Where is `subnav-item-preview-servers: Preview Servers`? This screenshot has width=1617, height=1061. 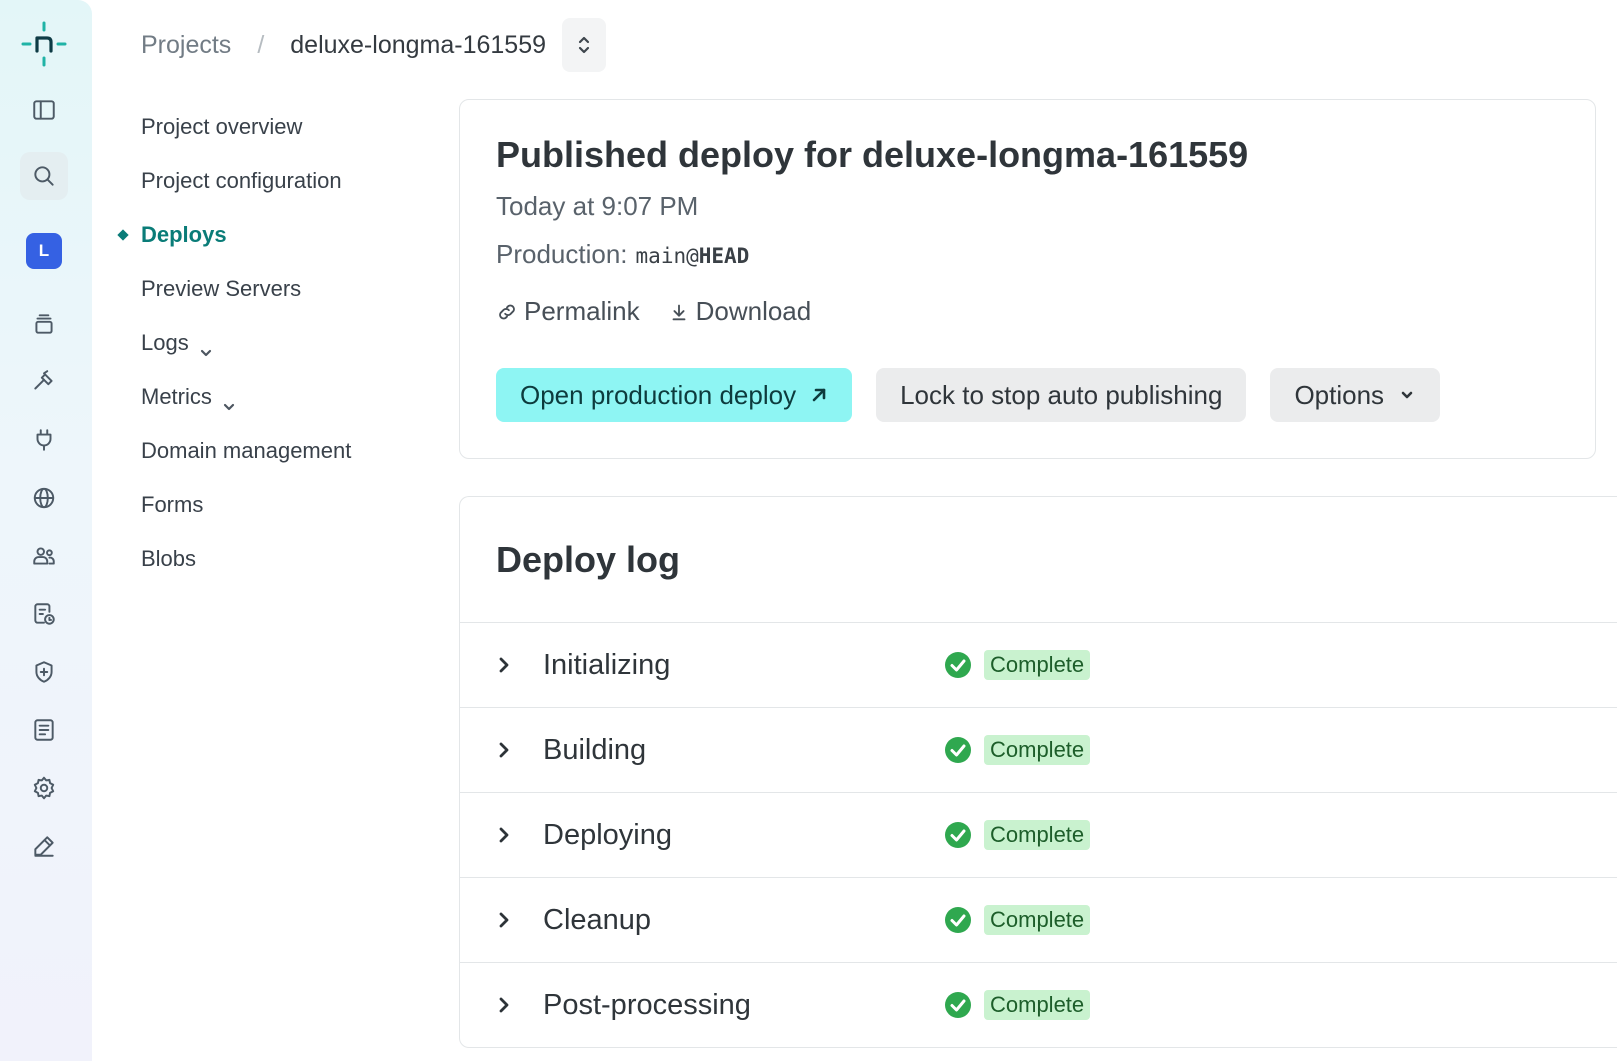
subnav-item-preview-servers: Preview Servers is located at coordinates (246, 289).